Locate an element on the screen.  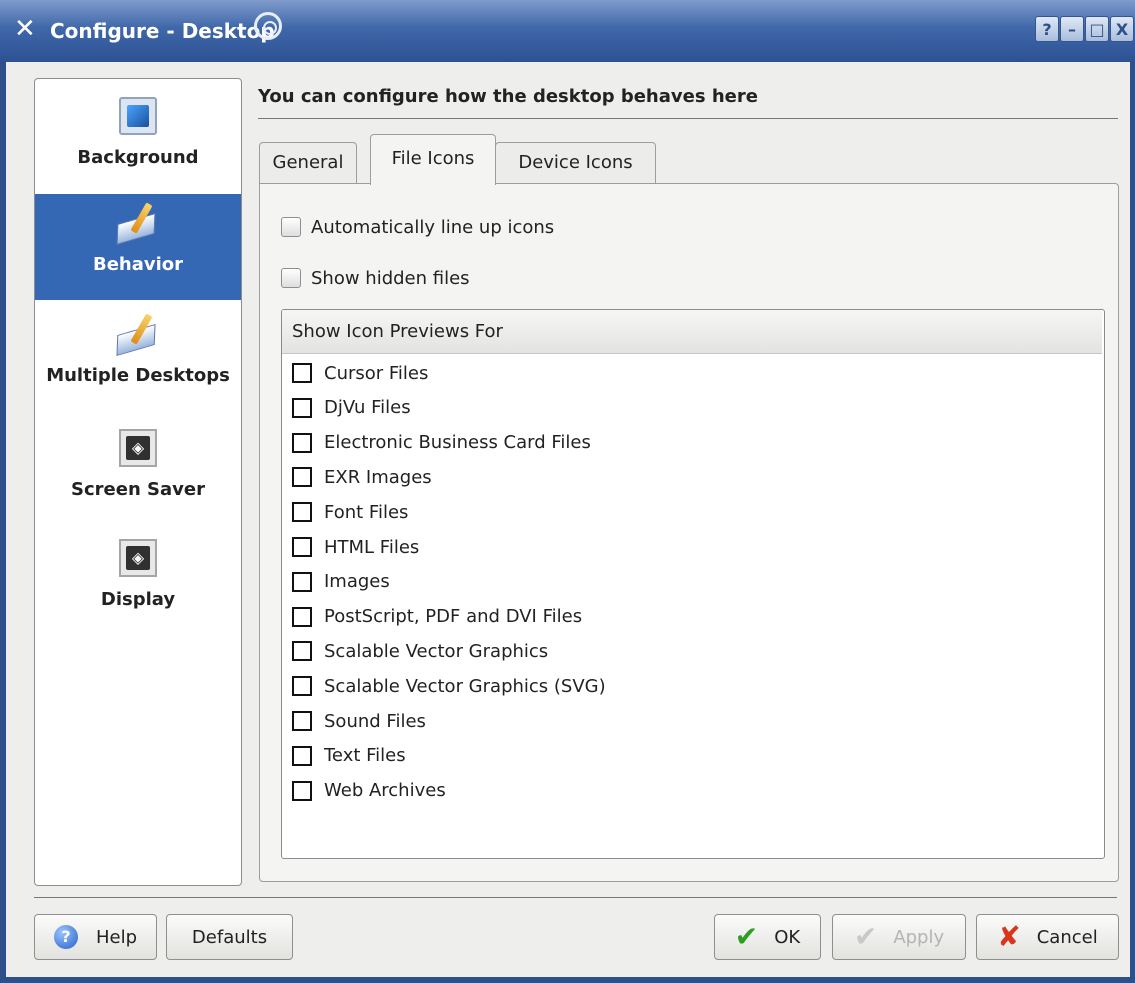
auto-lineup-label: Automatically line up icons is located at coordinates (433, 227).